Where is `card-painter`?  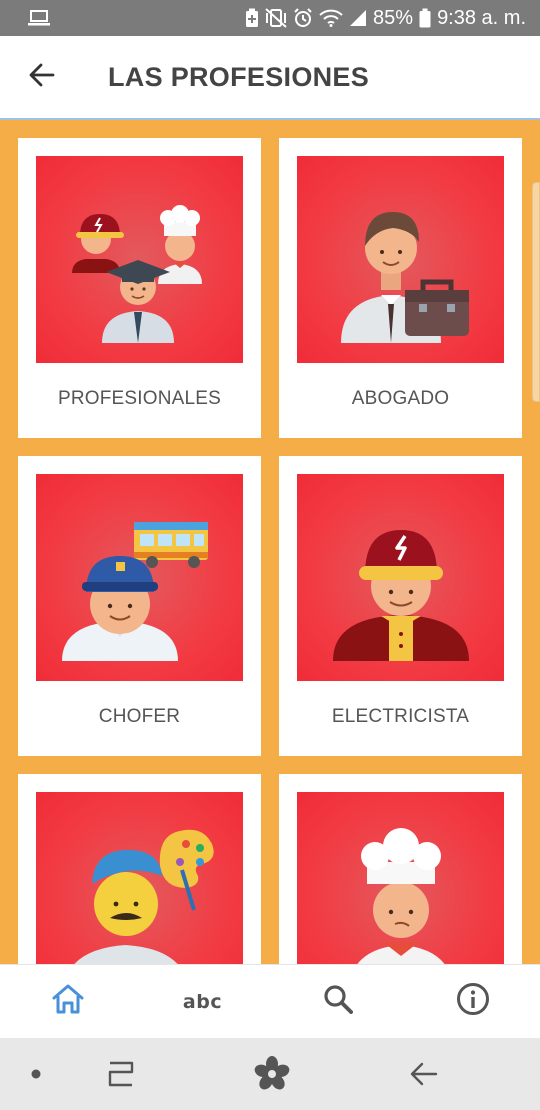
card-painter is located at coordinates (139, 869).